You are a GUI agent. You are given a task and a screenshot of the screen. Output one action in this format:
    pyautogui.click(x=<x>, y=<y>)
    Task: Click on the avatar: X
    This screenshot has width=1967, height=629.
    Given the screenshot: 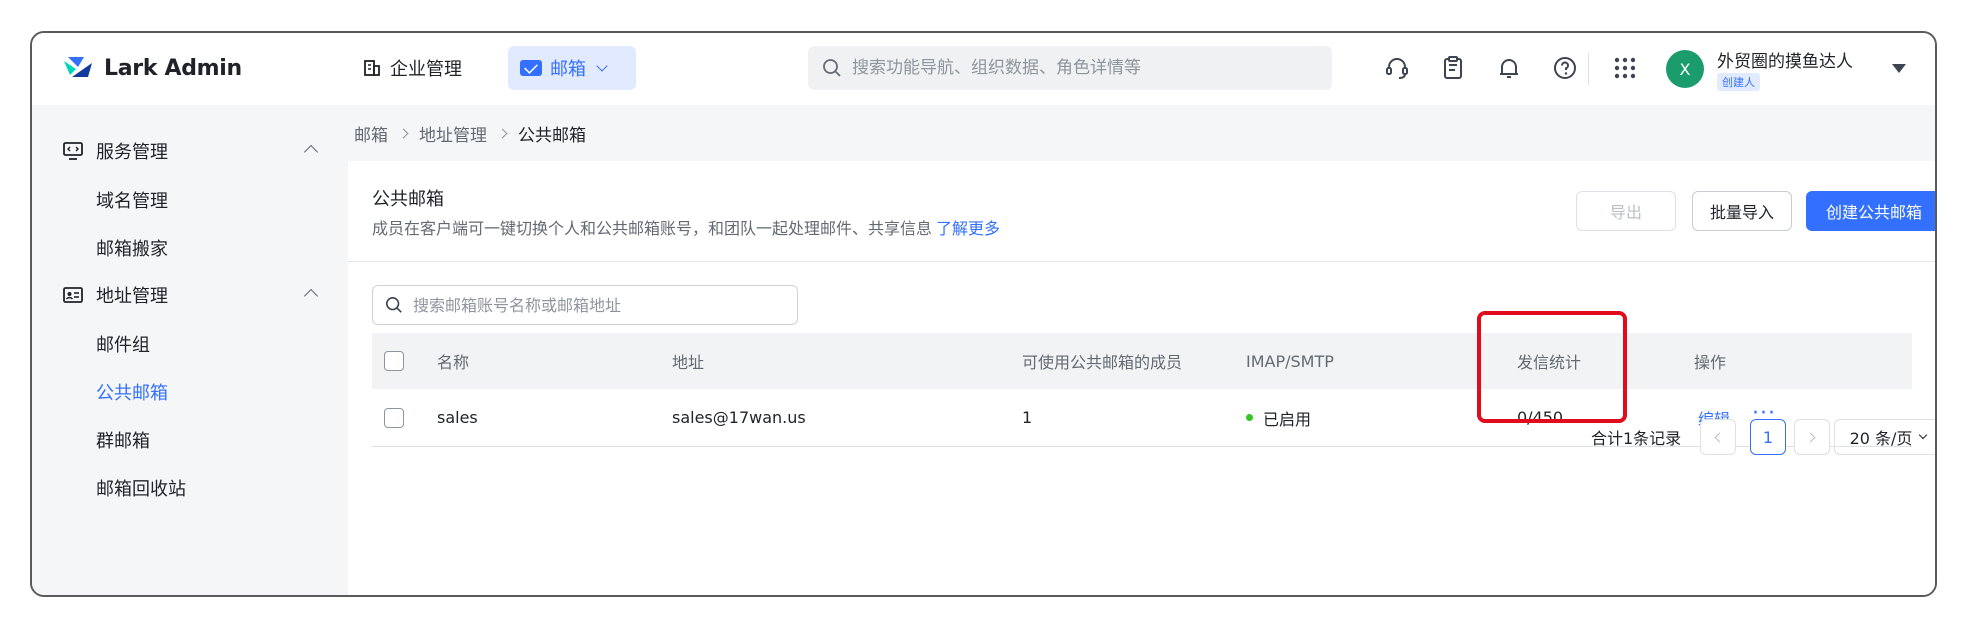 What is the action you would take?
    pyautogui.click(x=1685, y=69)
    